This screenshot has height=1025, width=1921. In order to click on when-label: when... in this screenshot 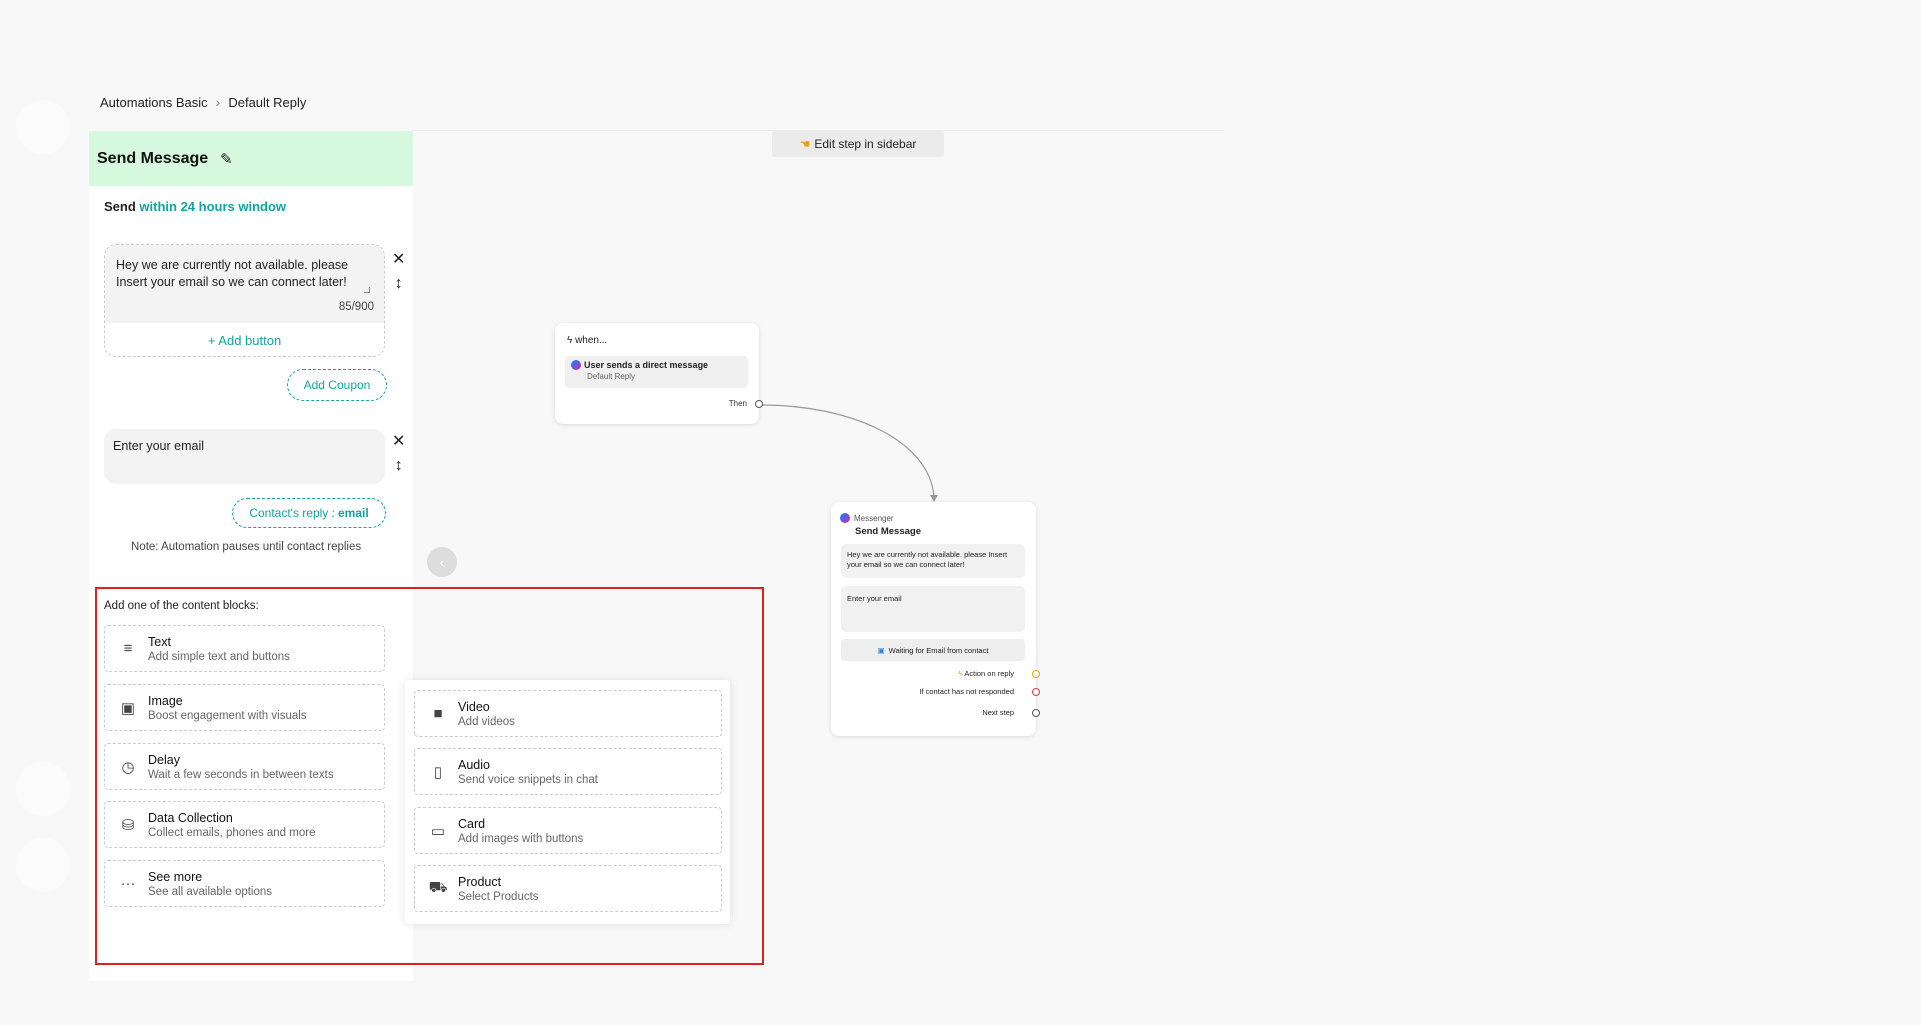, I will do `click(591, 340)`.